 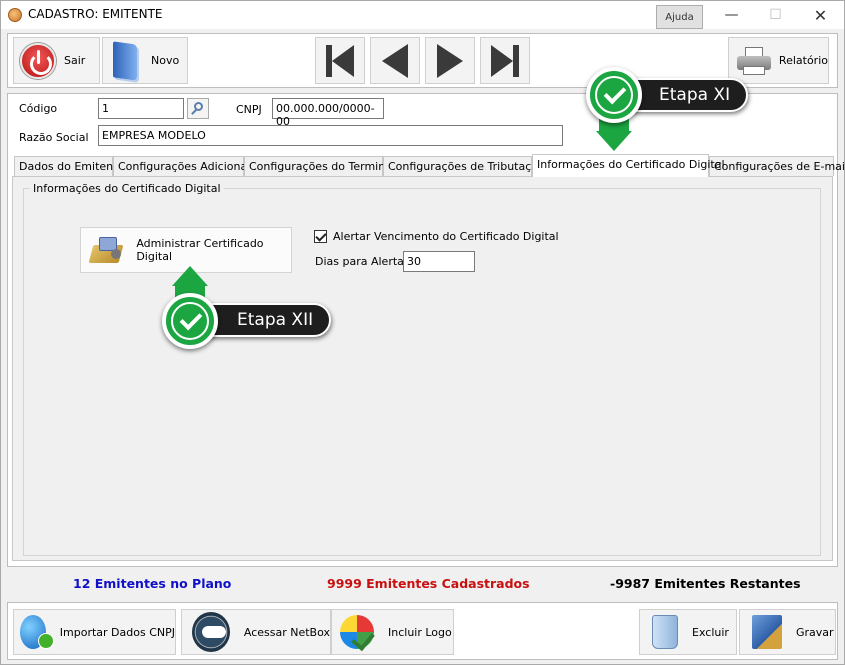 I want to click on acessar-netbox-button: Acessar NetBox, so click(x=256, y=632).